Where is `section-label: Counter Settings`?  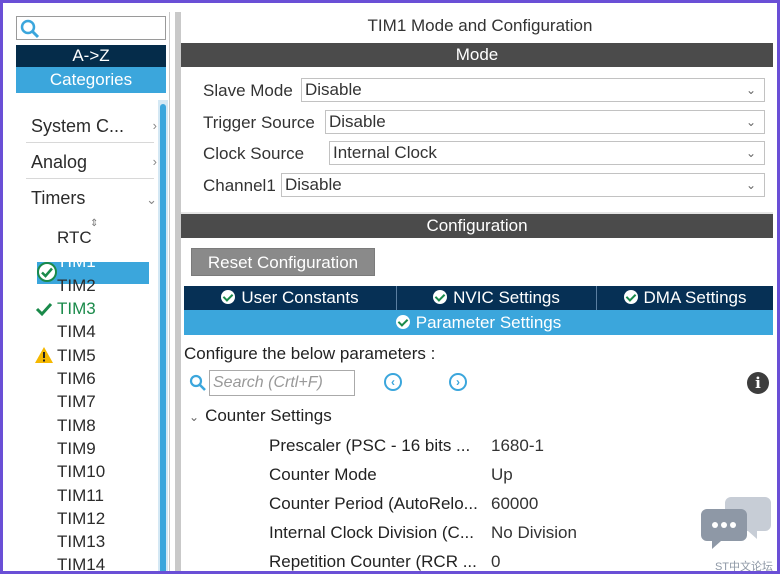 section-label: Counter Settings is located at coordinates (268, 415).